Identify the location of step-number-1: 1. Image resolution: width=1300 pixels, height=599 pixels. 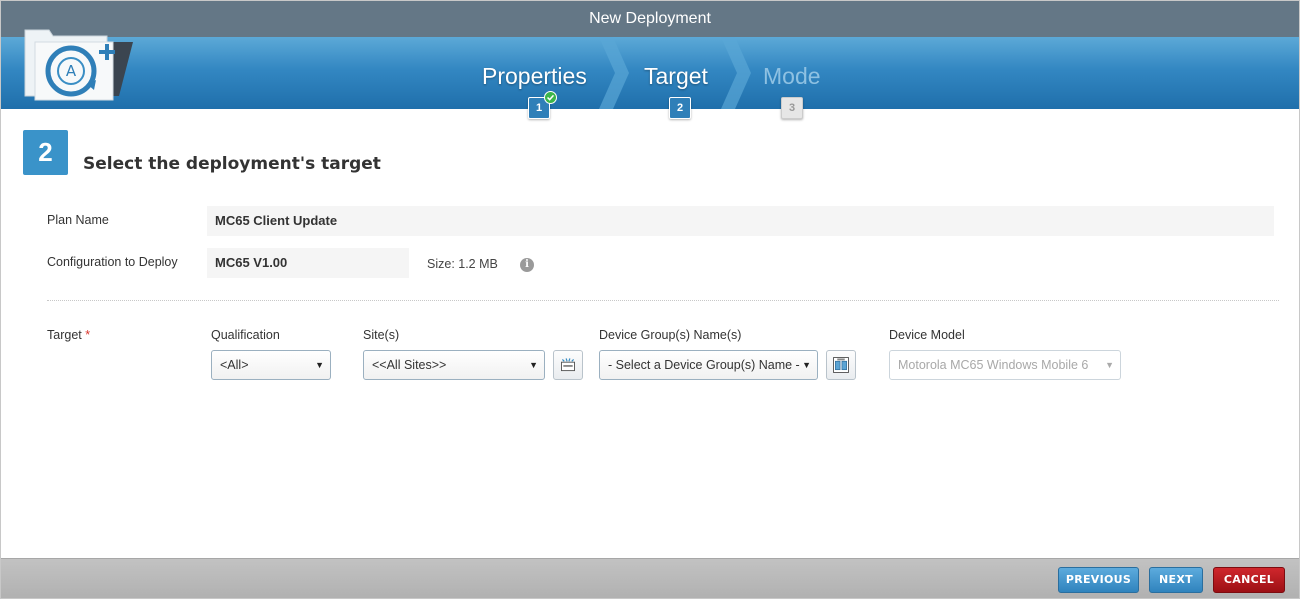
(542, 105).